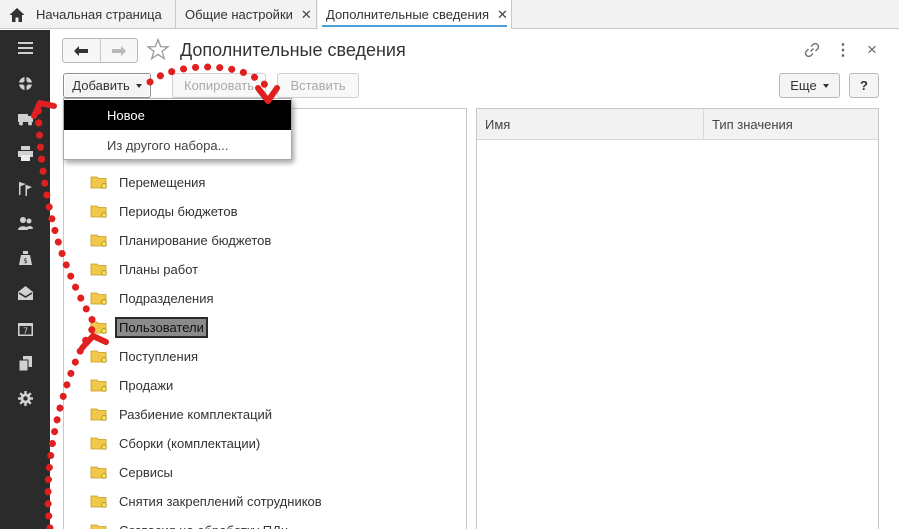  Describe the element at coordinates (196, 414) in the screenshot. I see `tree-item-label: Разбиение комплектаций` at that location.